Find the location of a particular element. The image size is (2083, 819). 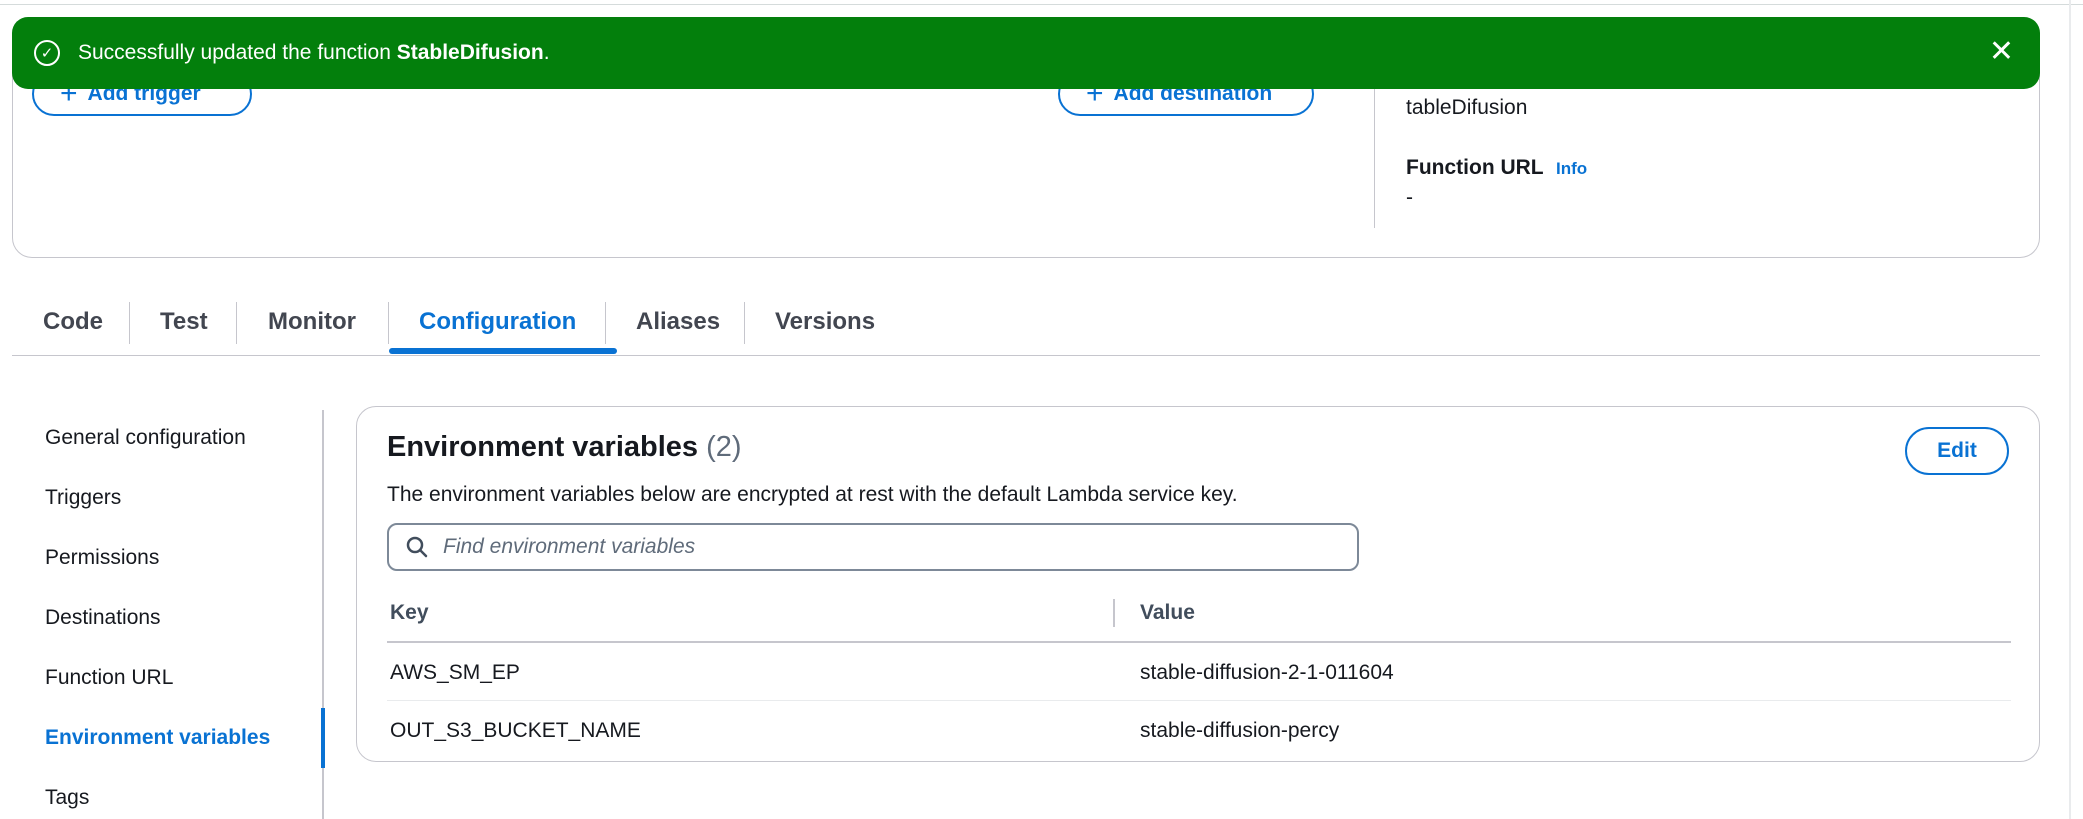

tab-test: Test is located at coordinates (184, 322).